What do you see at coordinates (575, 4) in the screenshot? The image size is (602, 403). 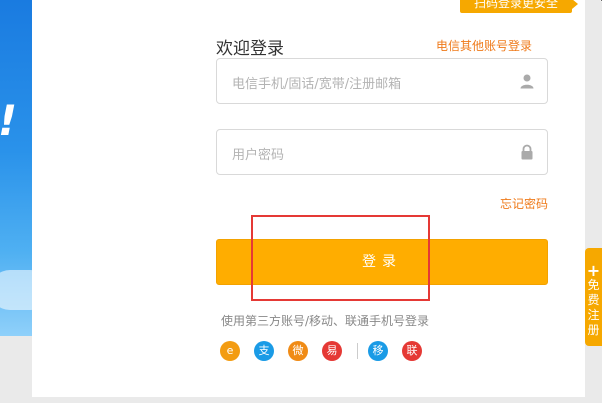 I see `qr-tip-arrow-icon` at bounding box center [575, 4].